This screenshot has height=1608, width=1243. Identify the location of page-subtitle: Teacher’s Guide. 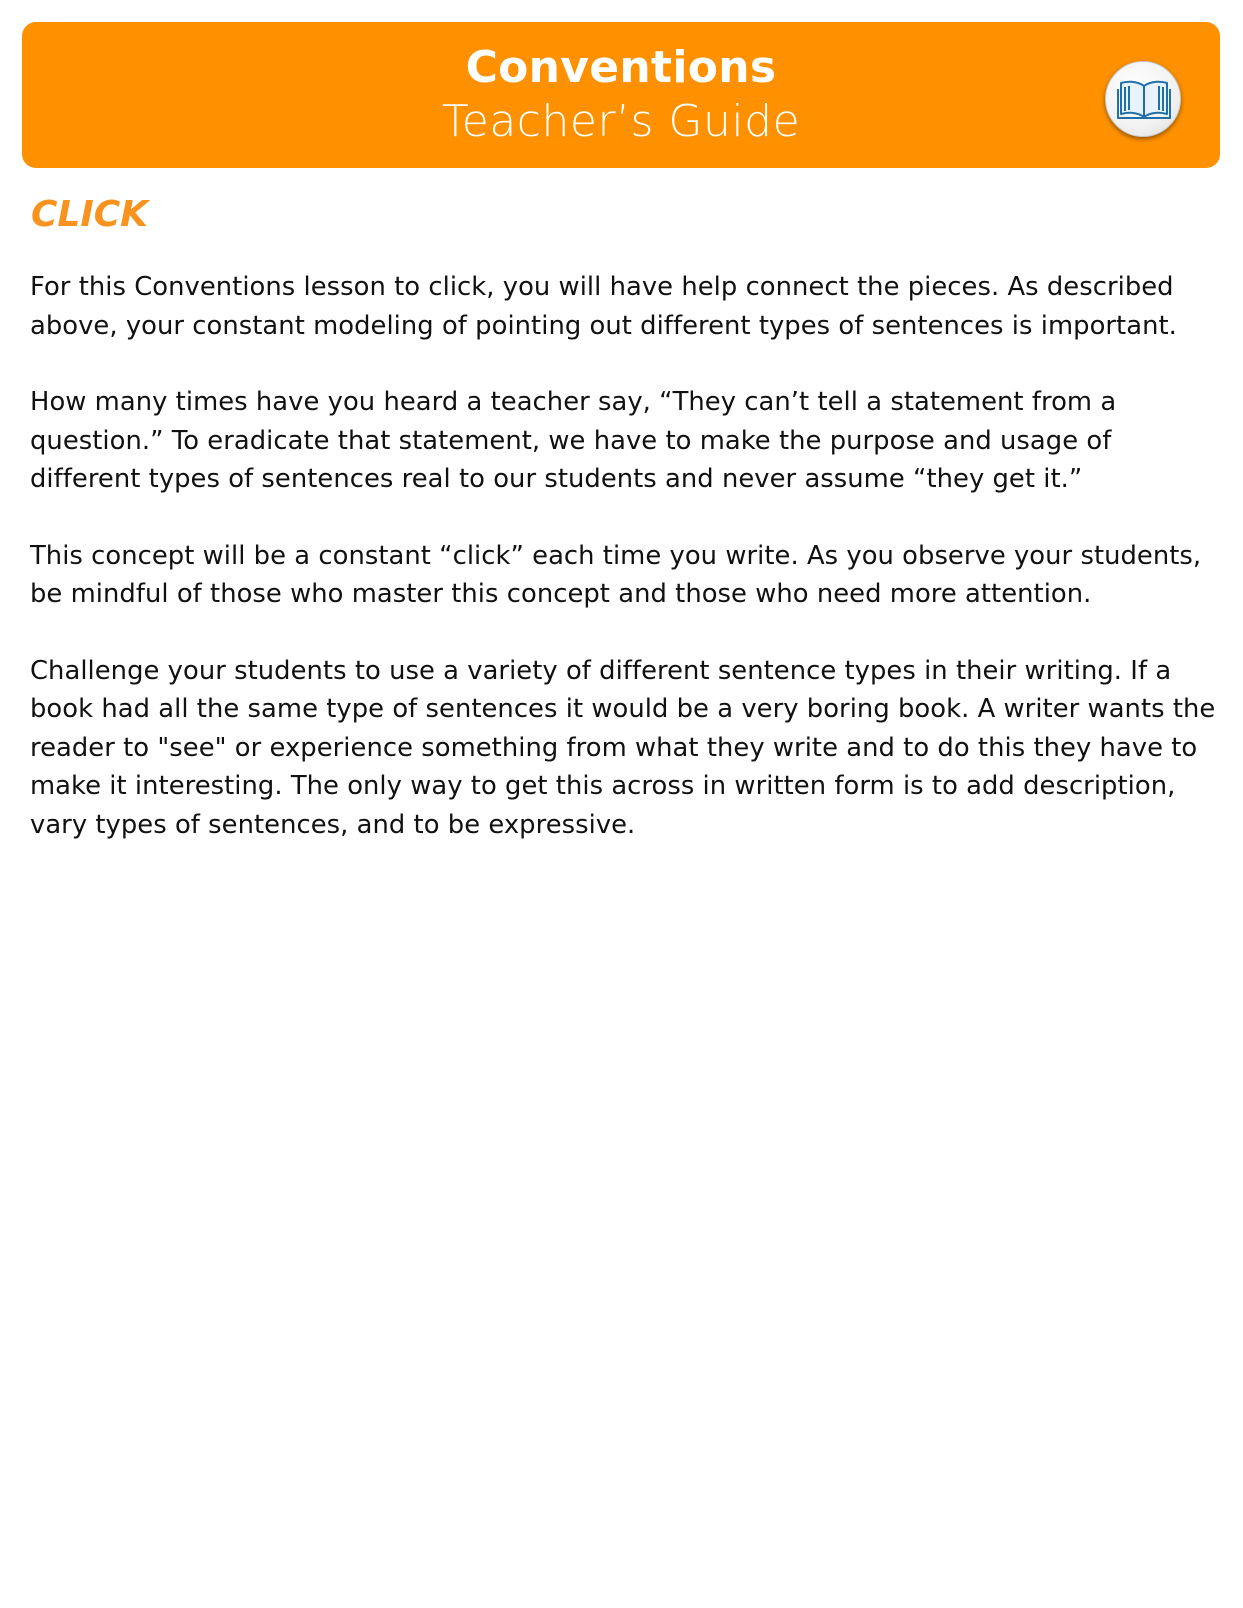
(621, 121).